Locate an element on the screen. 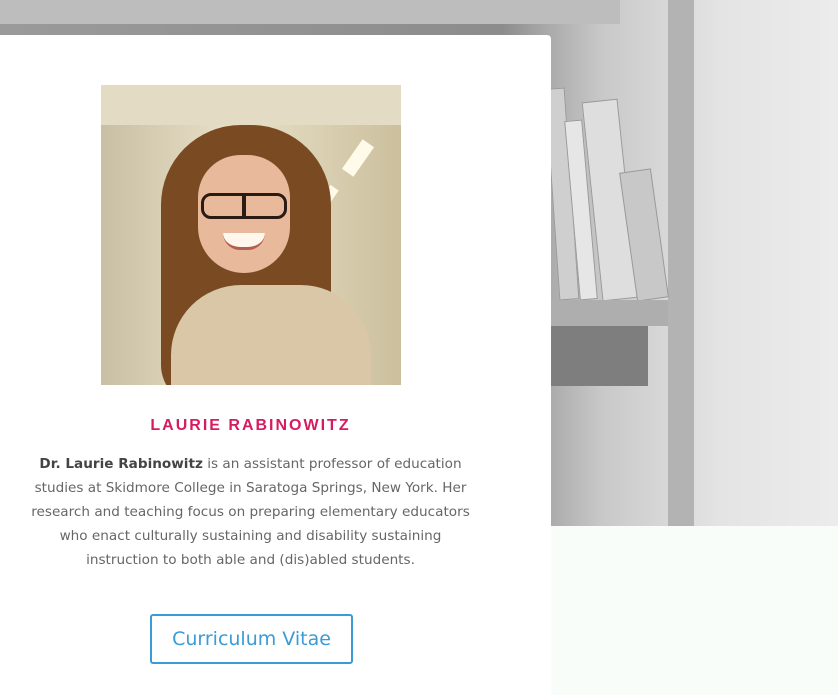 The width and height of the screenshot is (838, 695). curriculum-vitae-button: Curriculum Vitae is located at coordinates (251, 639).